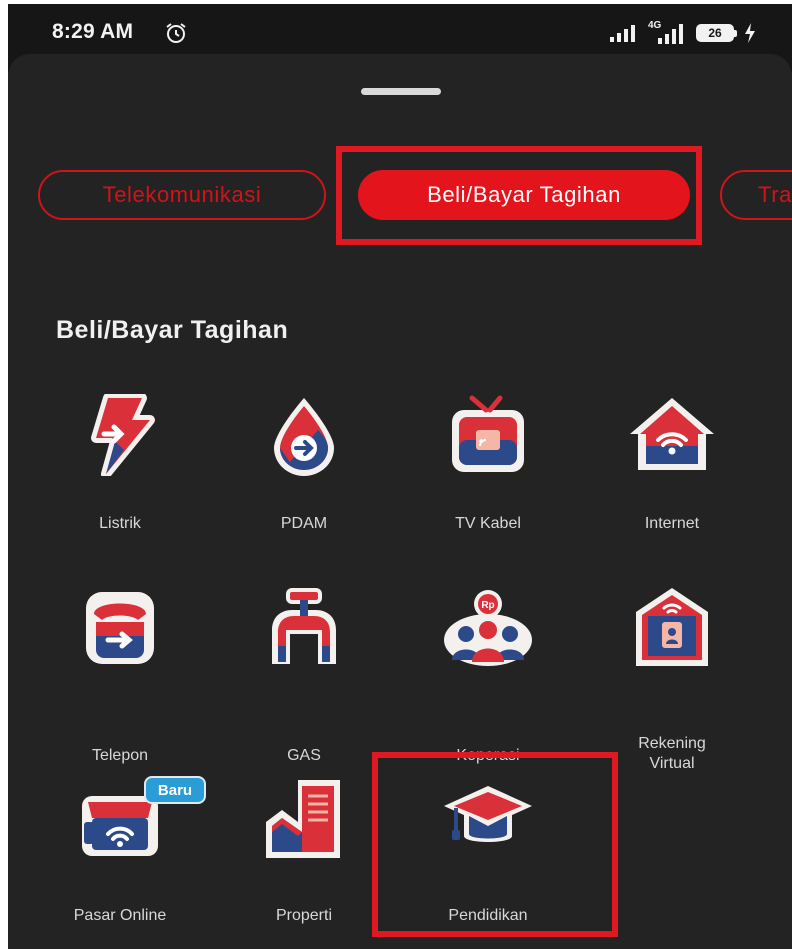  I want to click on property-icon, so click(303, 819).